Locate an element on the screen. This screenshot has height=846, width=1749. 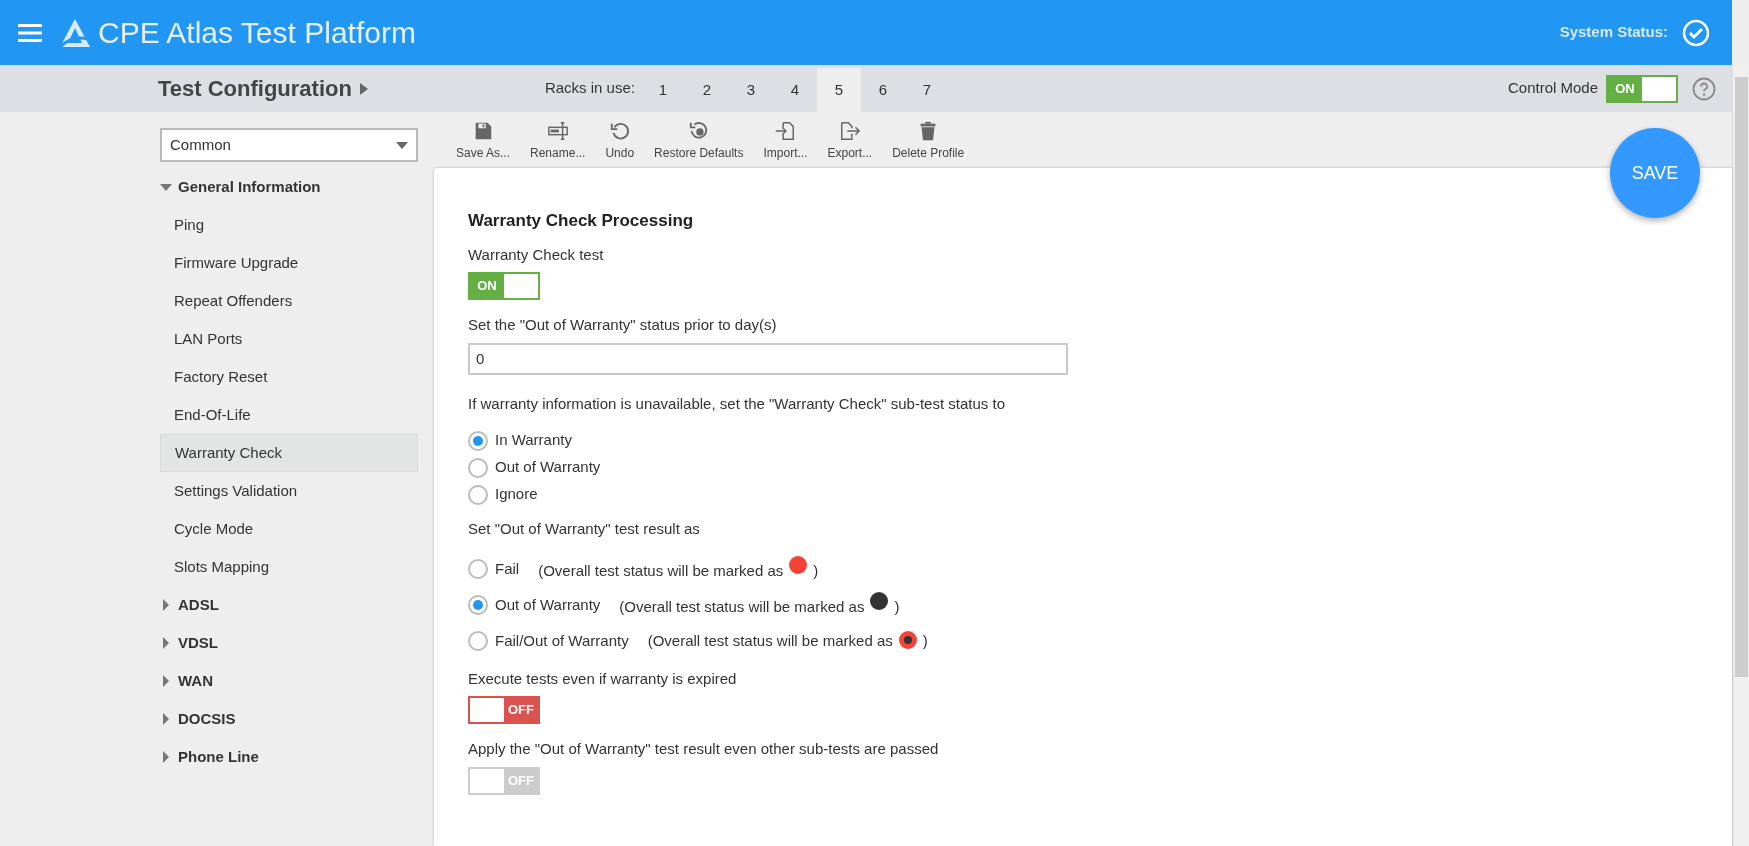
field-label: Set the "Out of Warranty" status prior to day(s) is located at coordinates (623, 325).